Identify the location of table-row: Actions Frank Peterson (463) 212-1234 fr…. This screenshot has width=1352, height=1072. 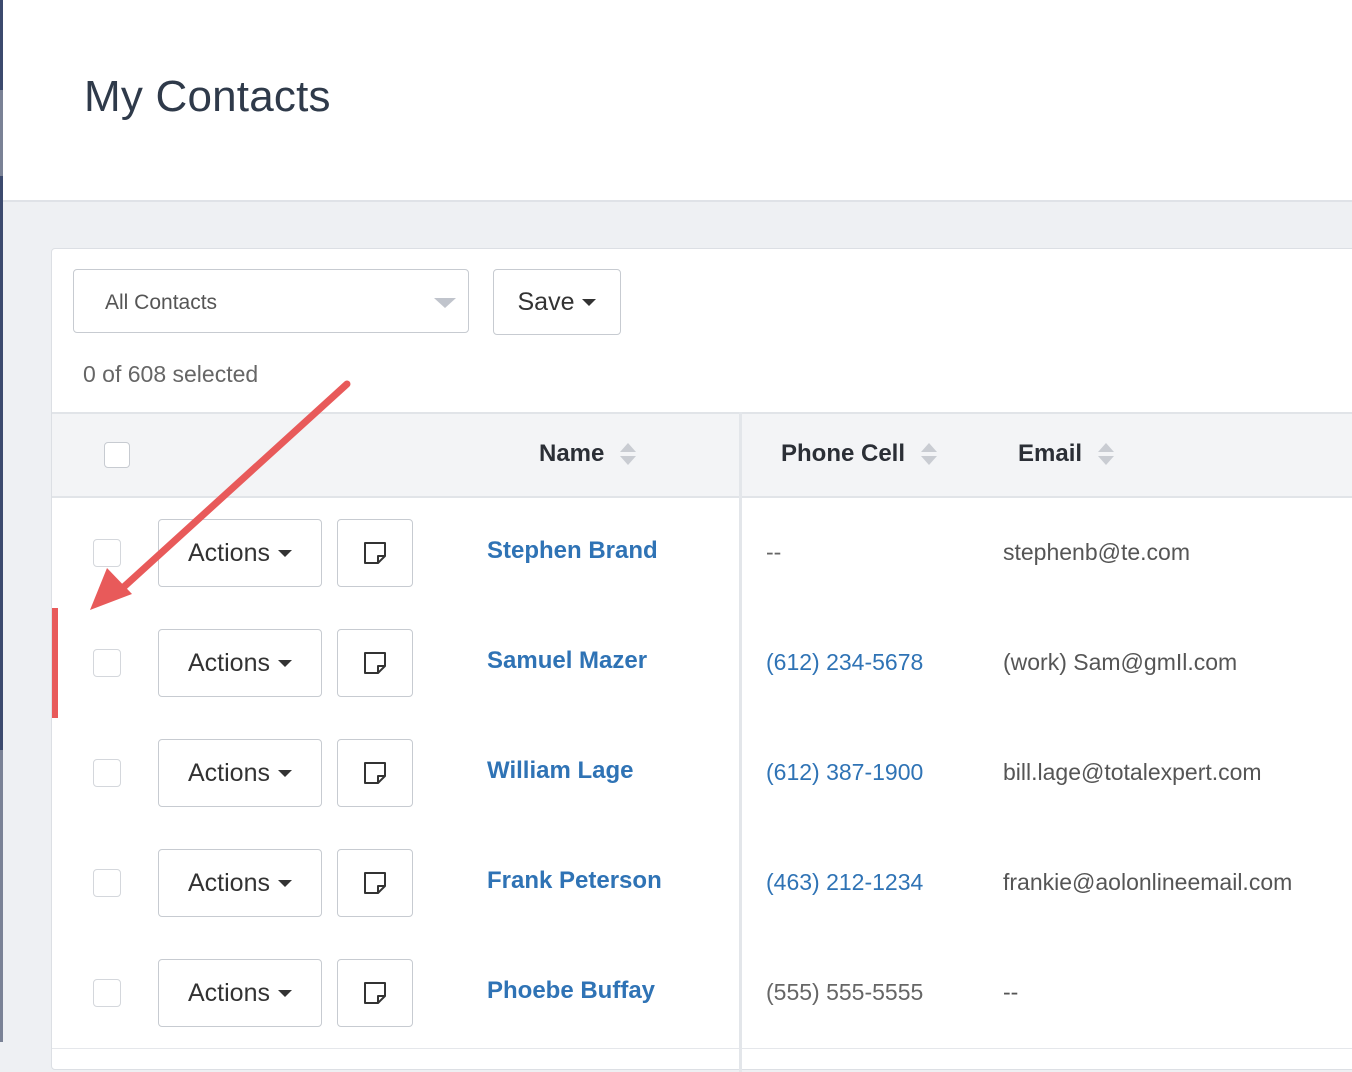
(702, 883).